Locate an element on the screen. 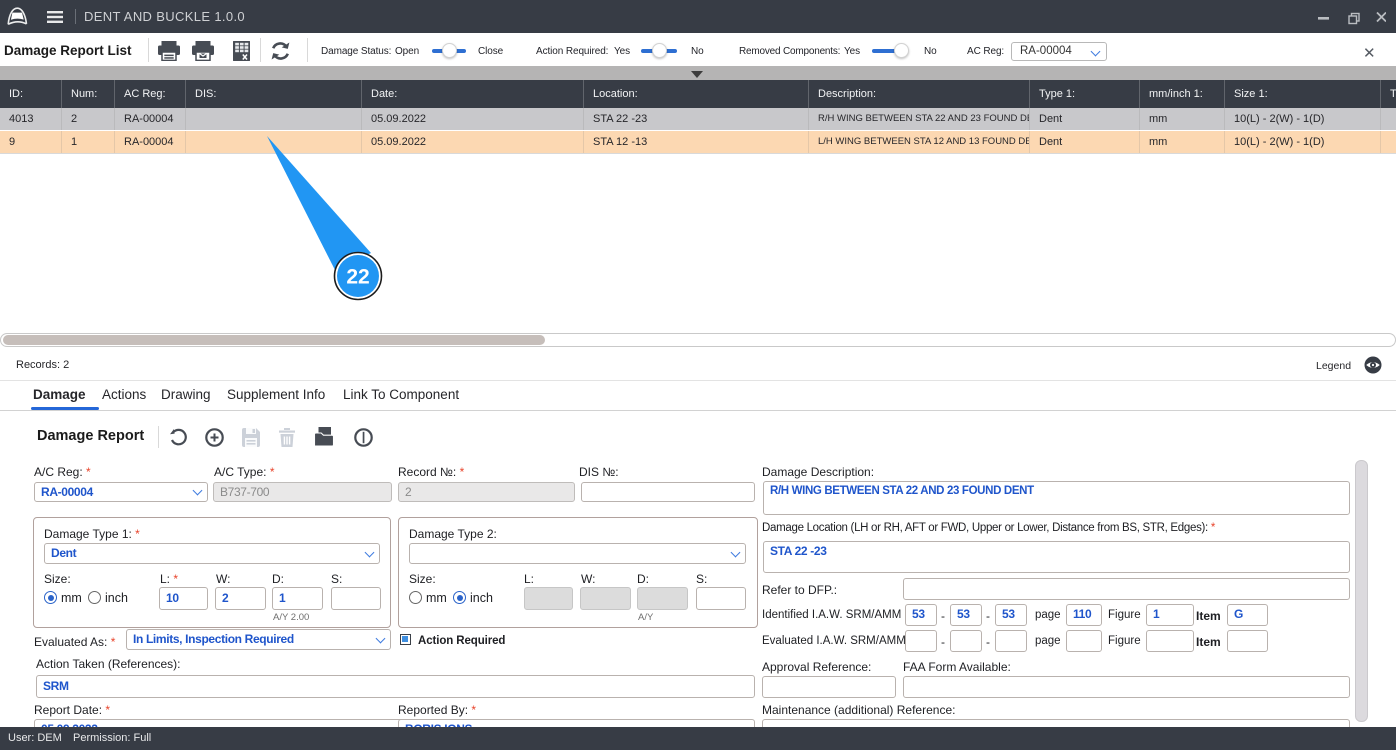 The image size is (1396, 750). svg-text: 22 is located at coordinates (357, 277).